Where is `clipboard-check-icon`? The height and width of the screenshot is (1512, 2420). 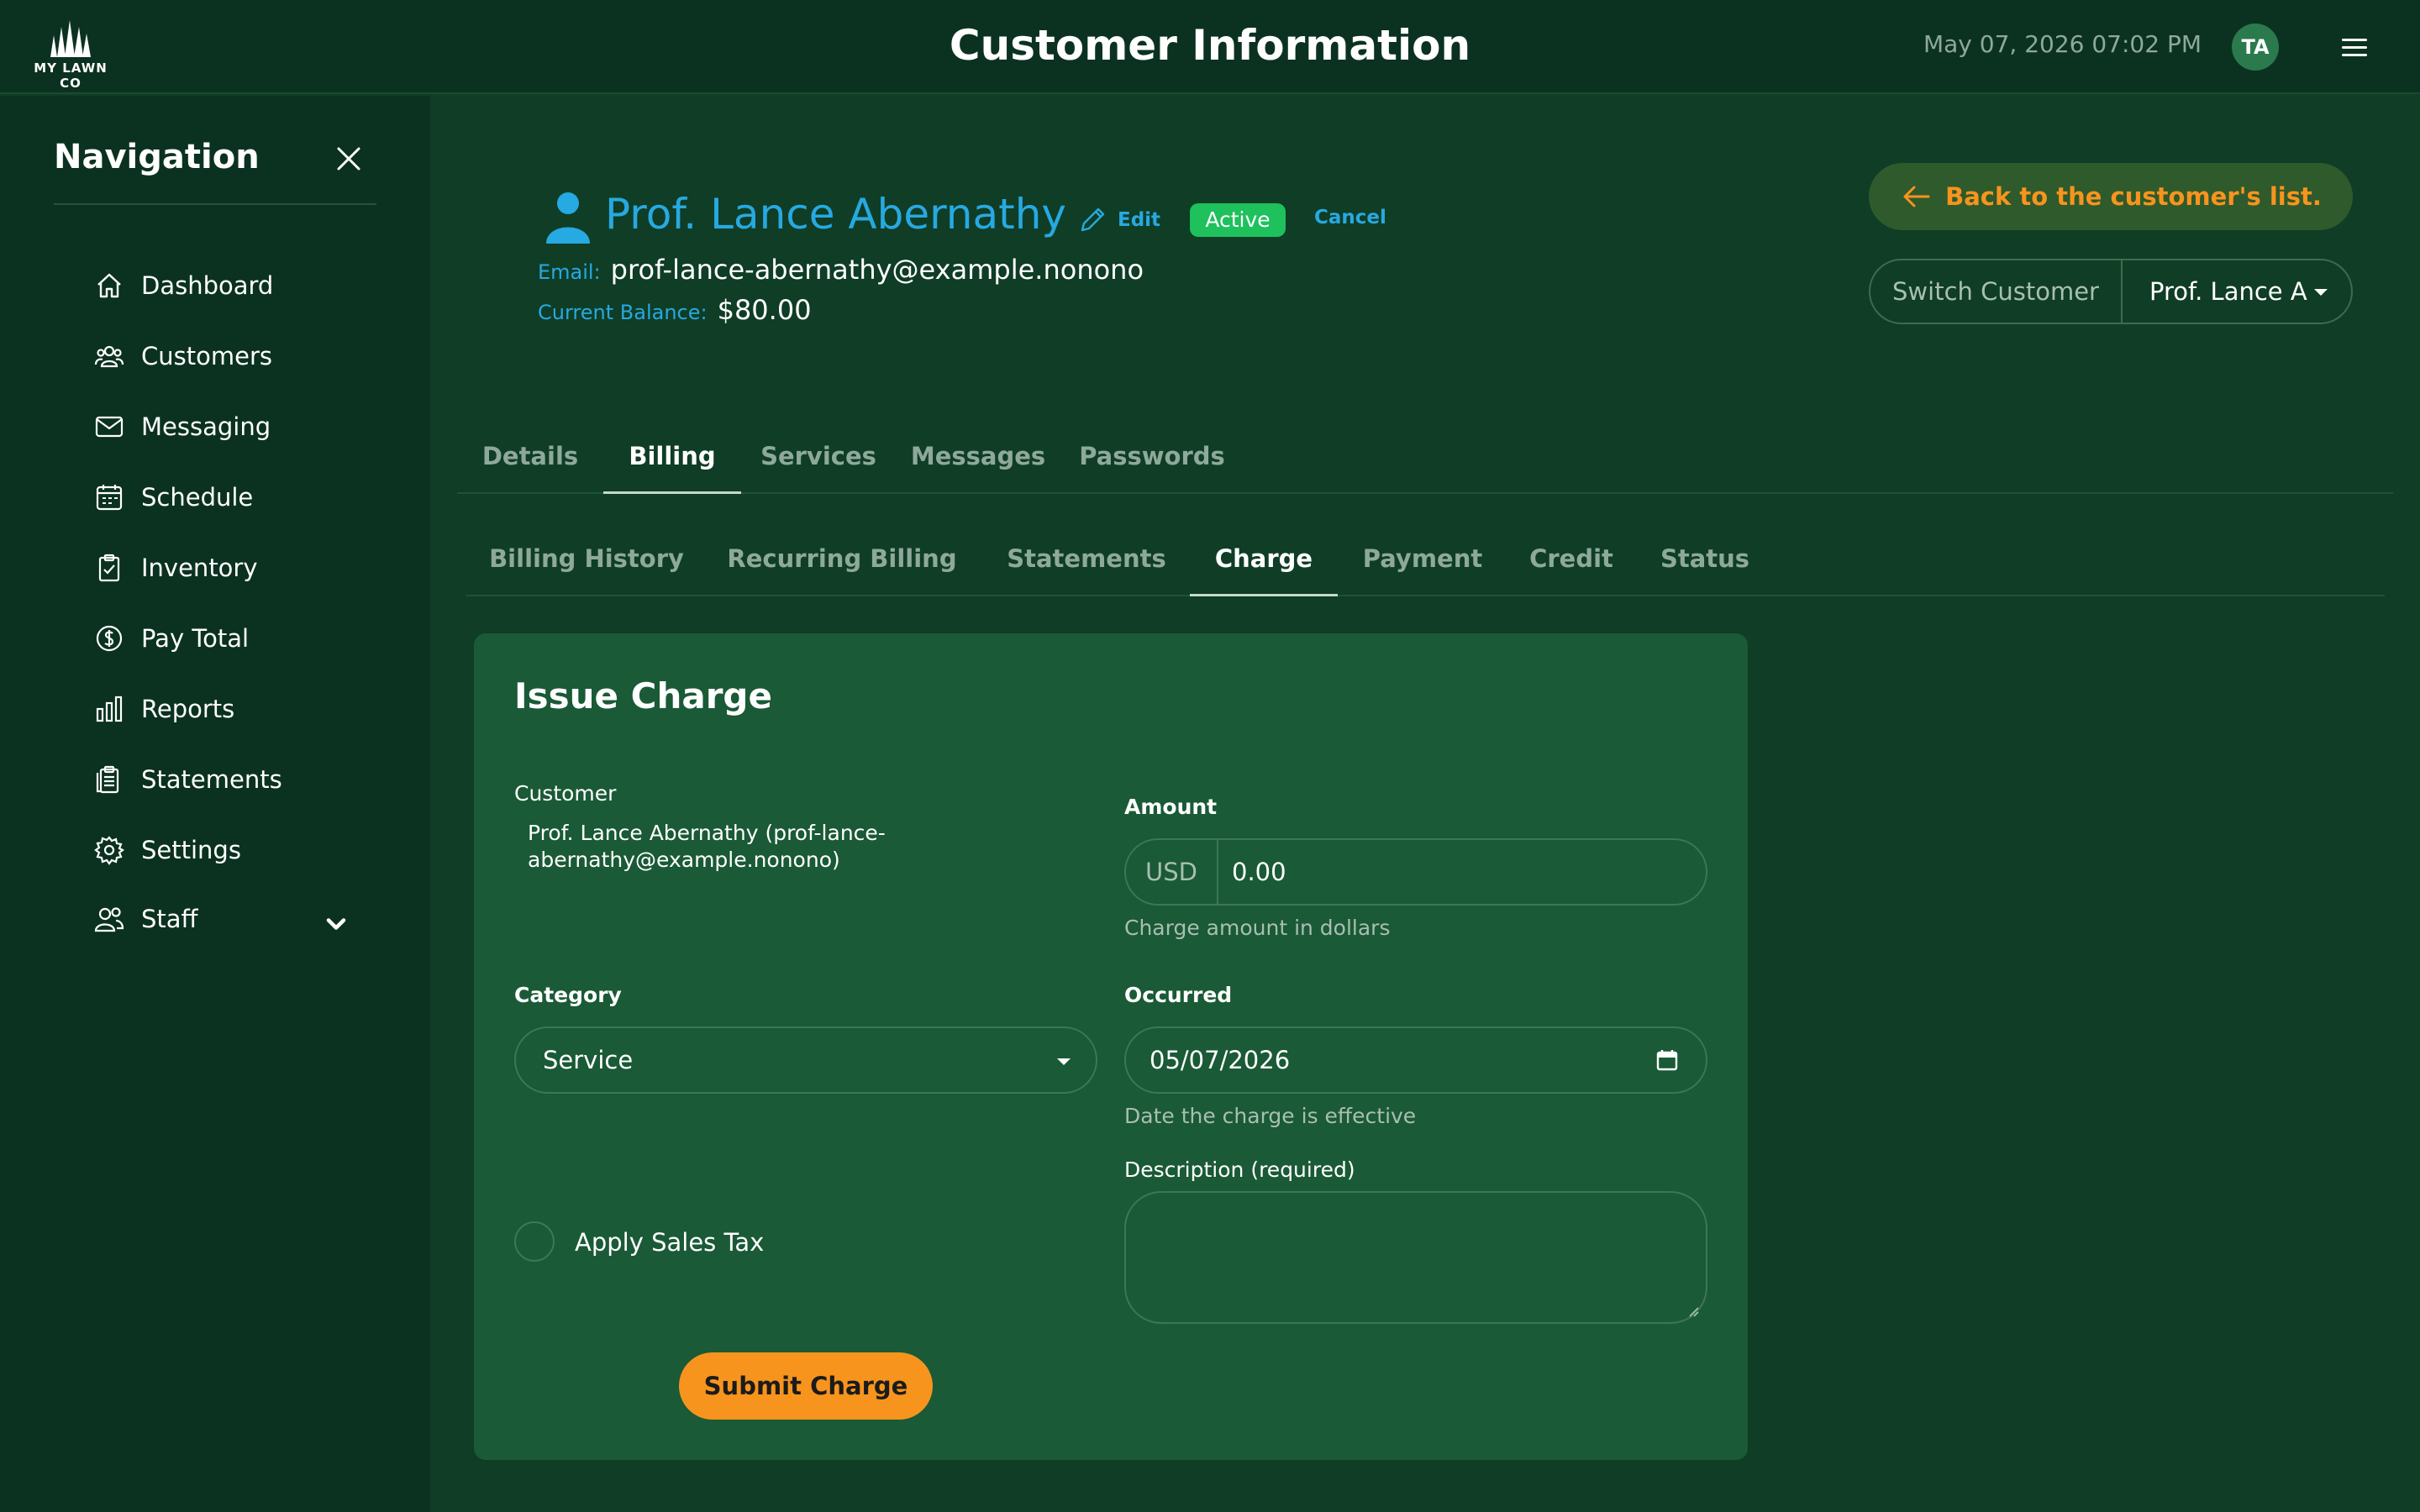 clipboard-check-icon is located at coordinates (109, 568).